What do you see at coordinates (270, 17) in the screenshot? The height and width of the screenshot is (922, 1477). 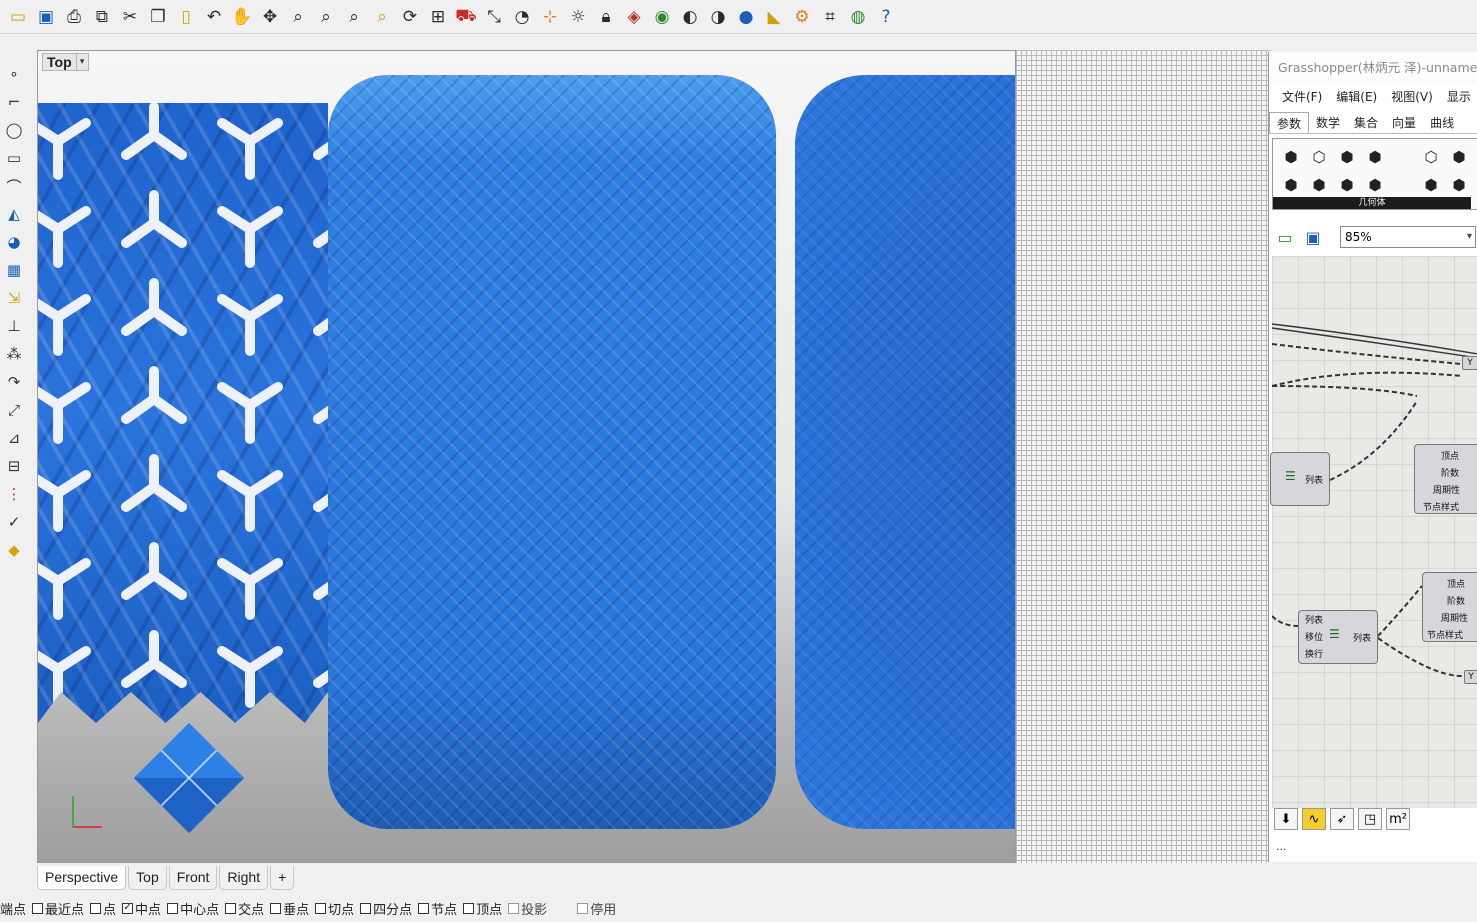 I see `move-view-icon: ✥` at bounding box center [270, 17].